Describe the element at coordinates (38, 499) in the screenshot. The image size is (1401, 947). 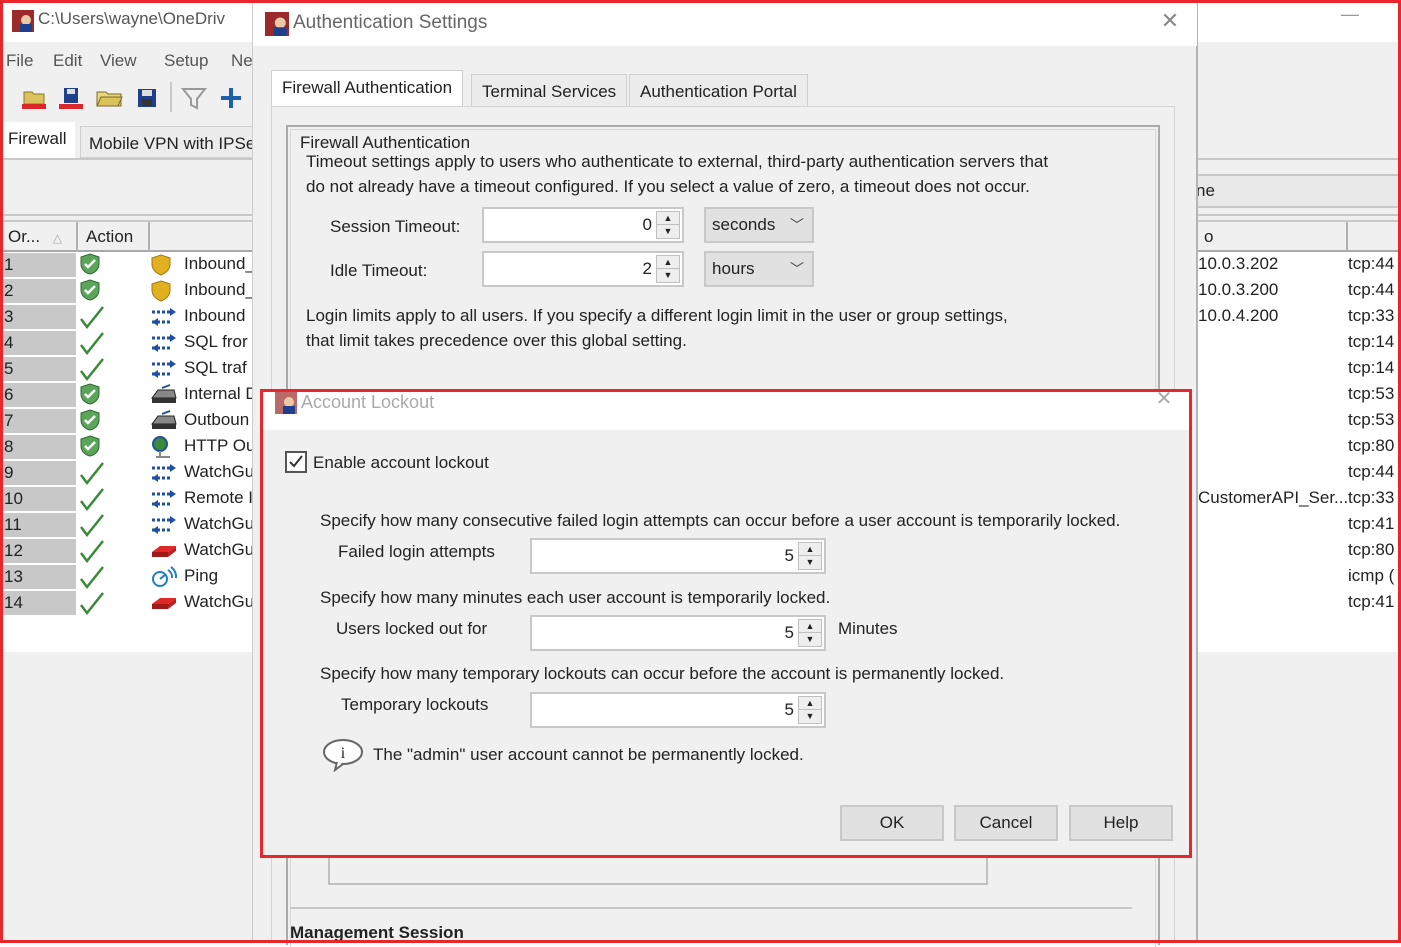
I see `order-cell: 10` at that location.